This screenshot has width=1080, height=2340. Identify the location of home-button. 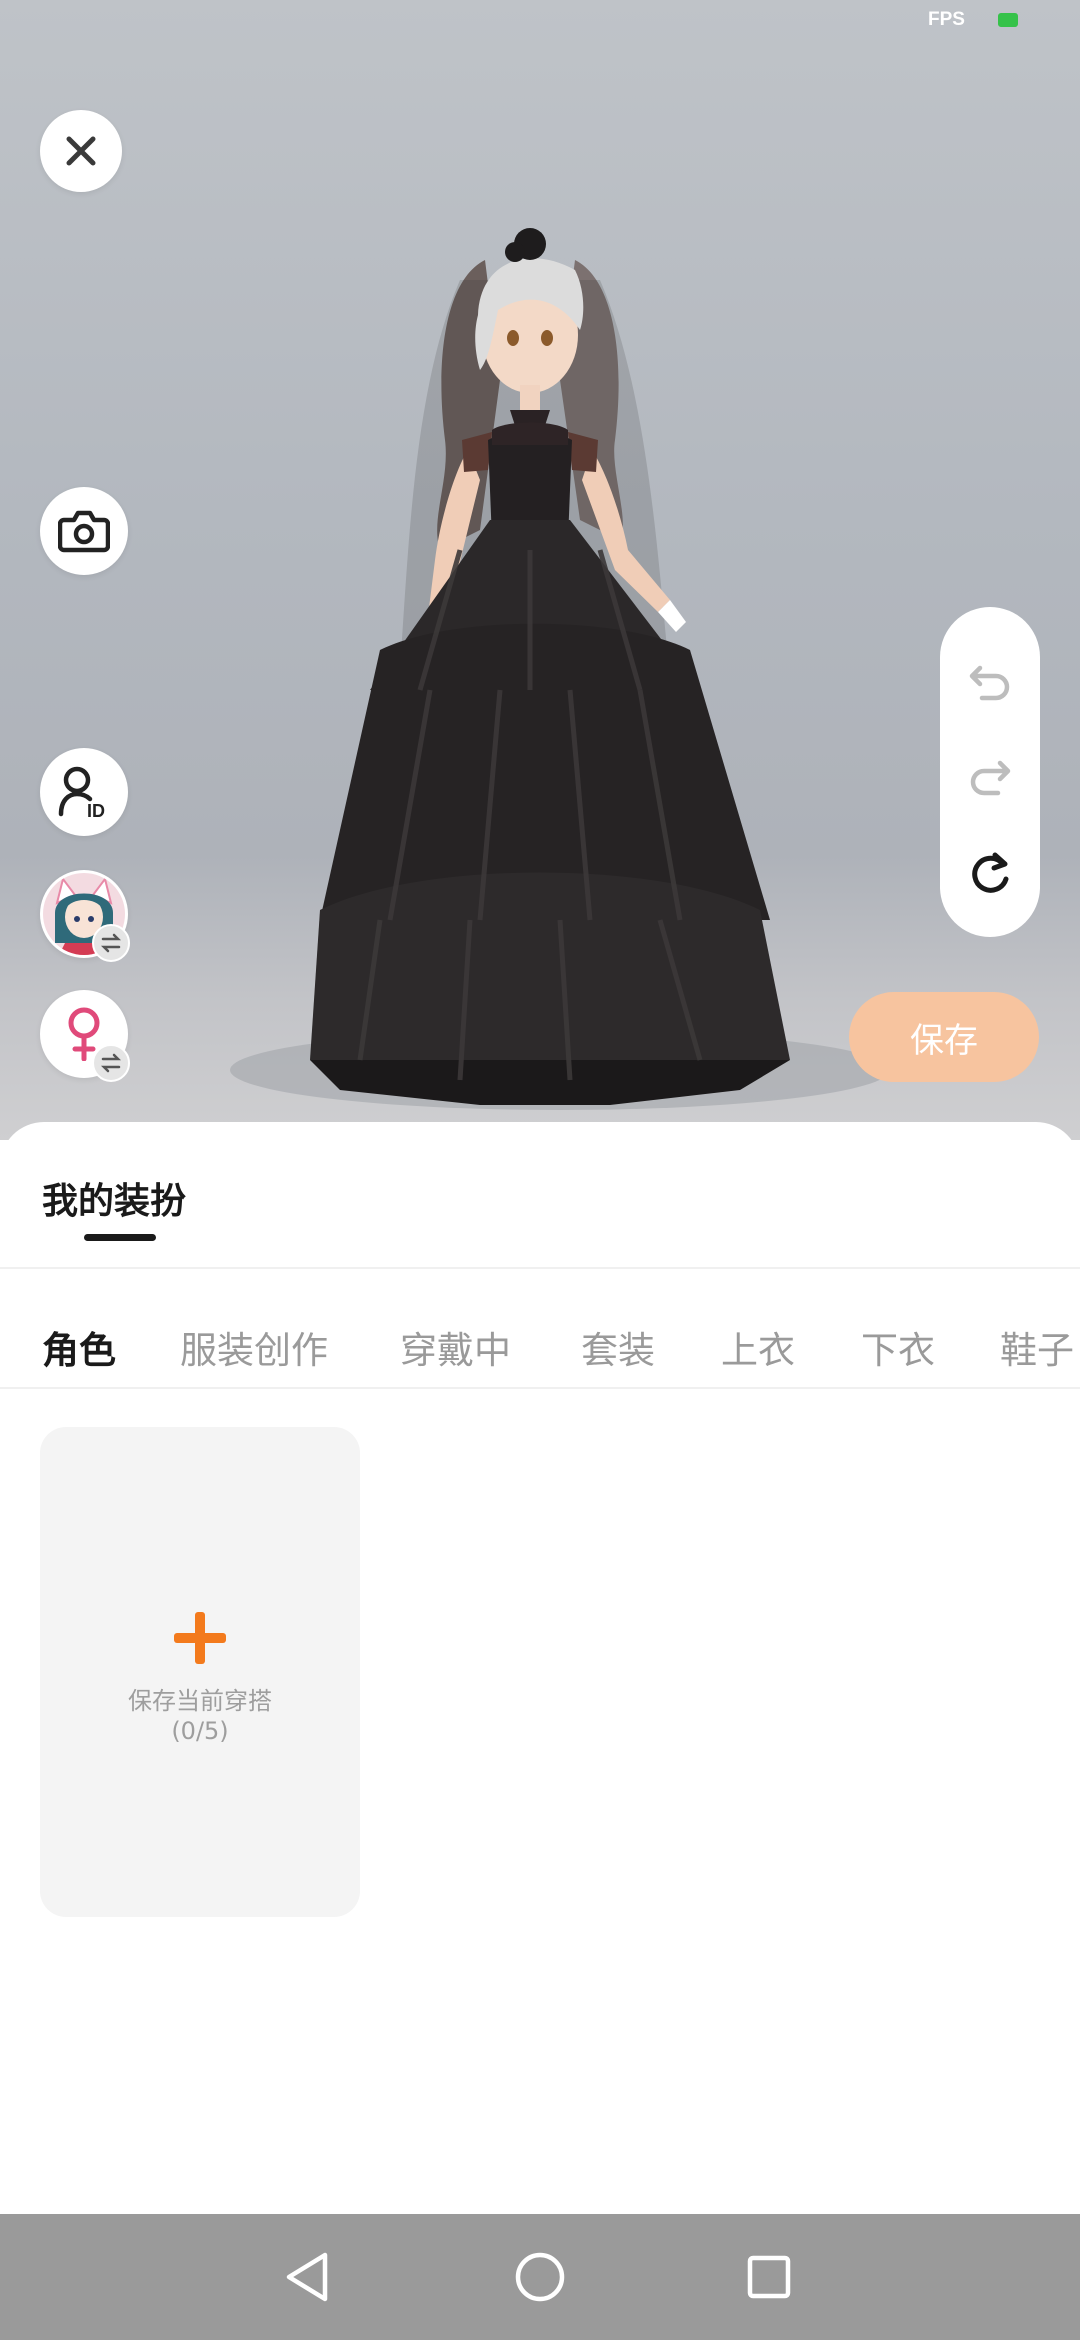
(540, 2277).